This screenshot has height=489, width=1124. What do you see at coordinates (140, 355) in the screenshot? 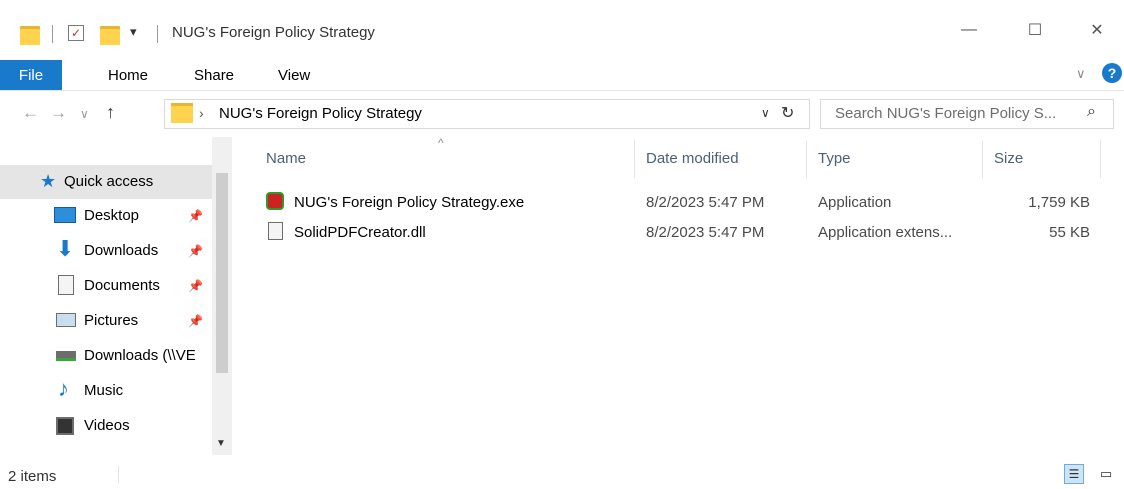
I see `sidebar-item-label: Downloads (\\VE` at bounding box center [140, 355].